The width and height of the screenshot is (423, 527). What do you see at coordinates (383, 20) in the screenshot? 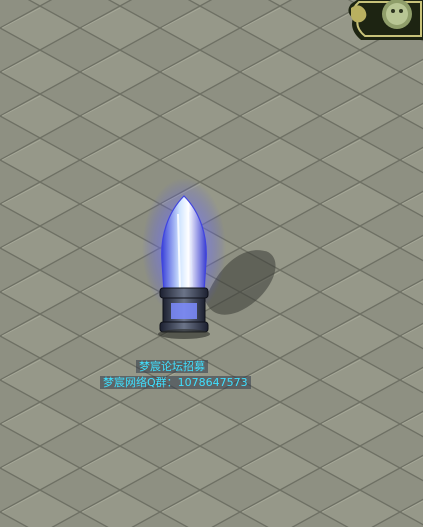
I see `ornate-portrait-frame-icon` at bounding box center [383, 20].